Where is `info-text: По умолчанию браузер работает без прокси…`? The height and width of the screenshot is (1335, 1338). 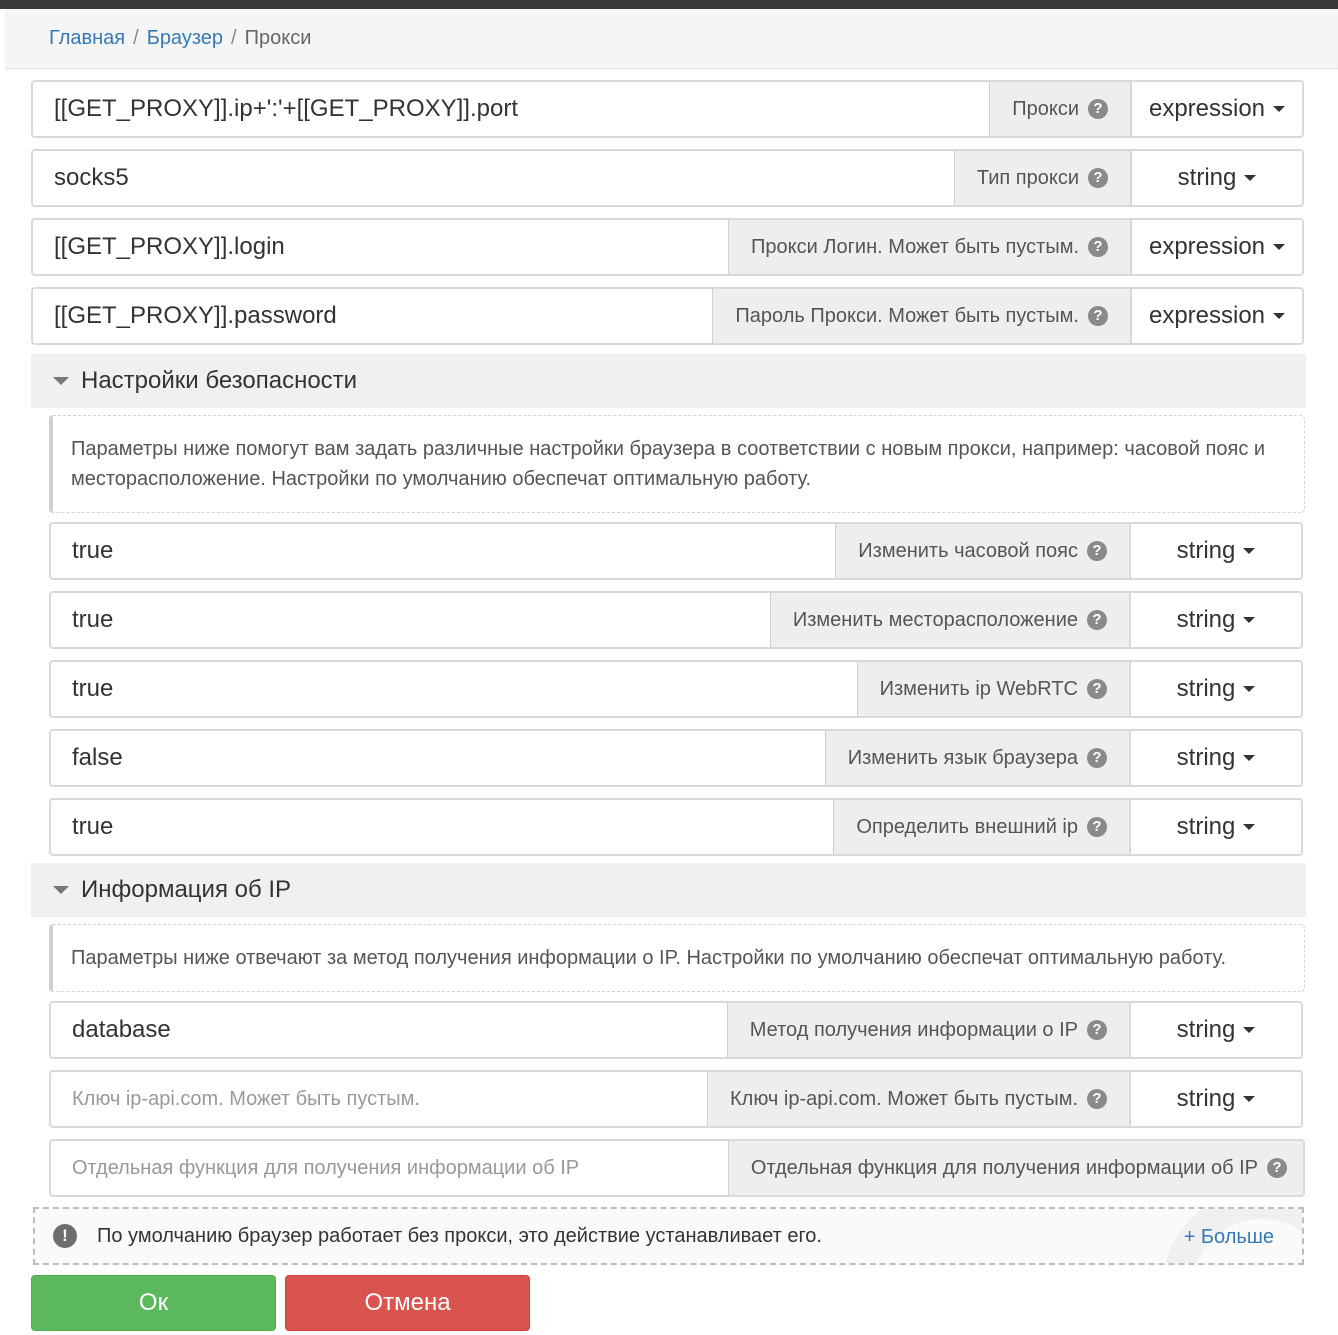
info-text: По умолчанию браузер работает без прокси… is located at coordinates (459, 1235).